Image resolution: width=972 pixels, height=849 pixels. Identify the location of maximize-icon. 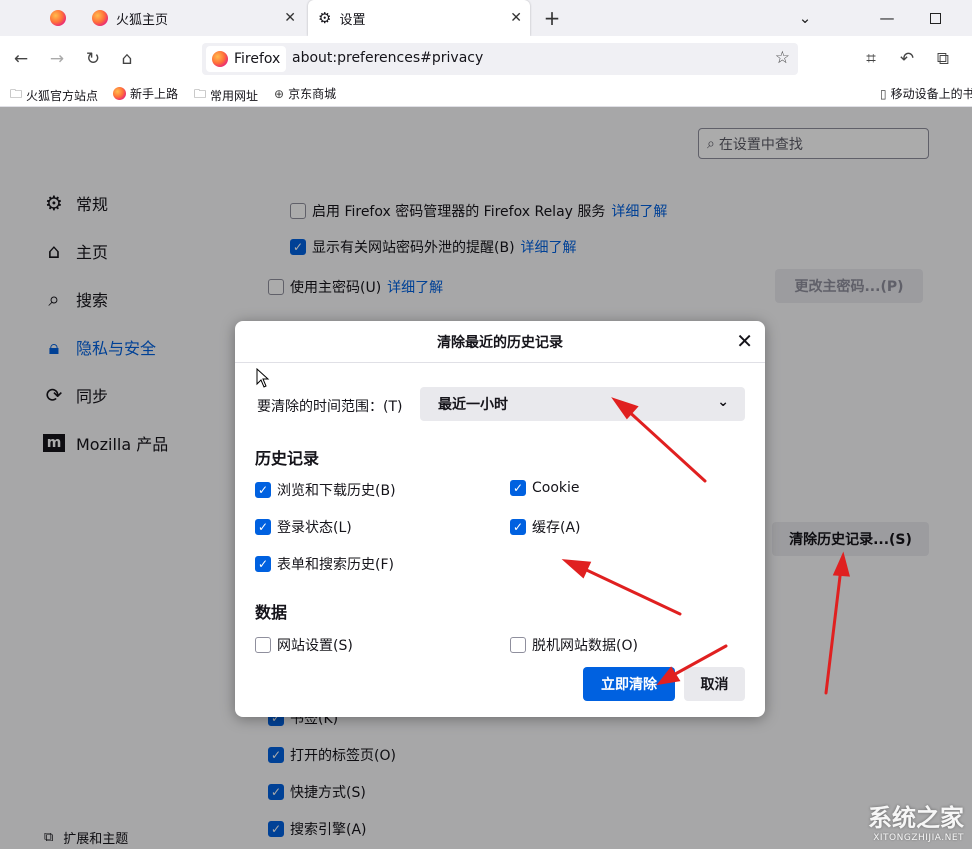
(935, 18).